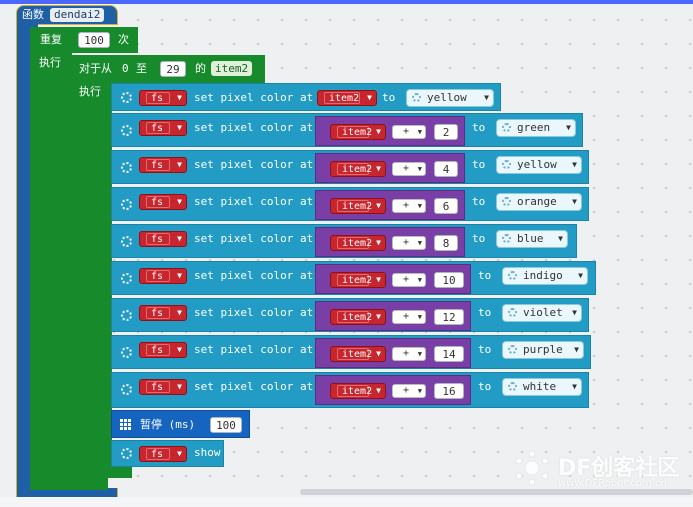  I want to click on offset-input: 8, so click(446, 243).